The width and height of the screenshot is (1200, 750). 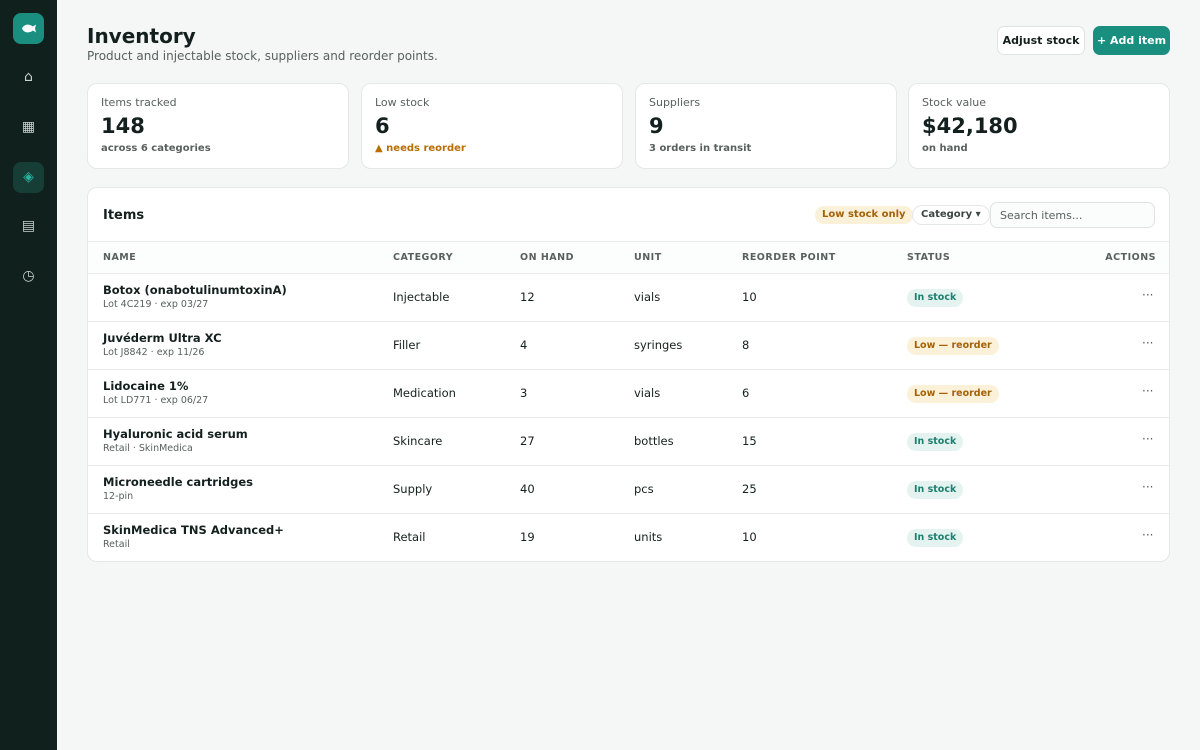 What do you see at coordinates (749, 441) in the screenshot?
I see `item-reorder-point: 15` at bounding box center [749, 441].